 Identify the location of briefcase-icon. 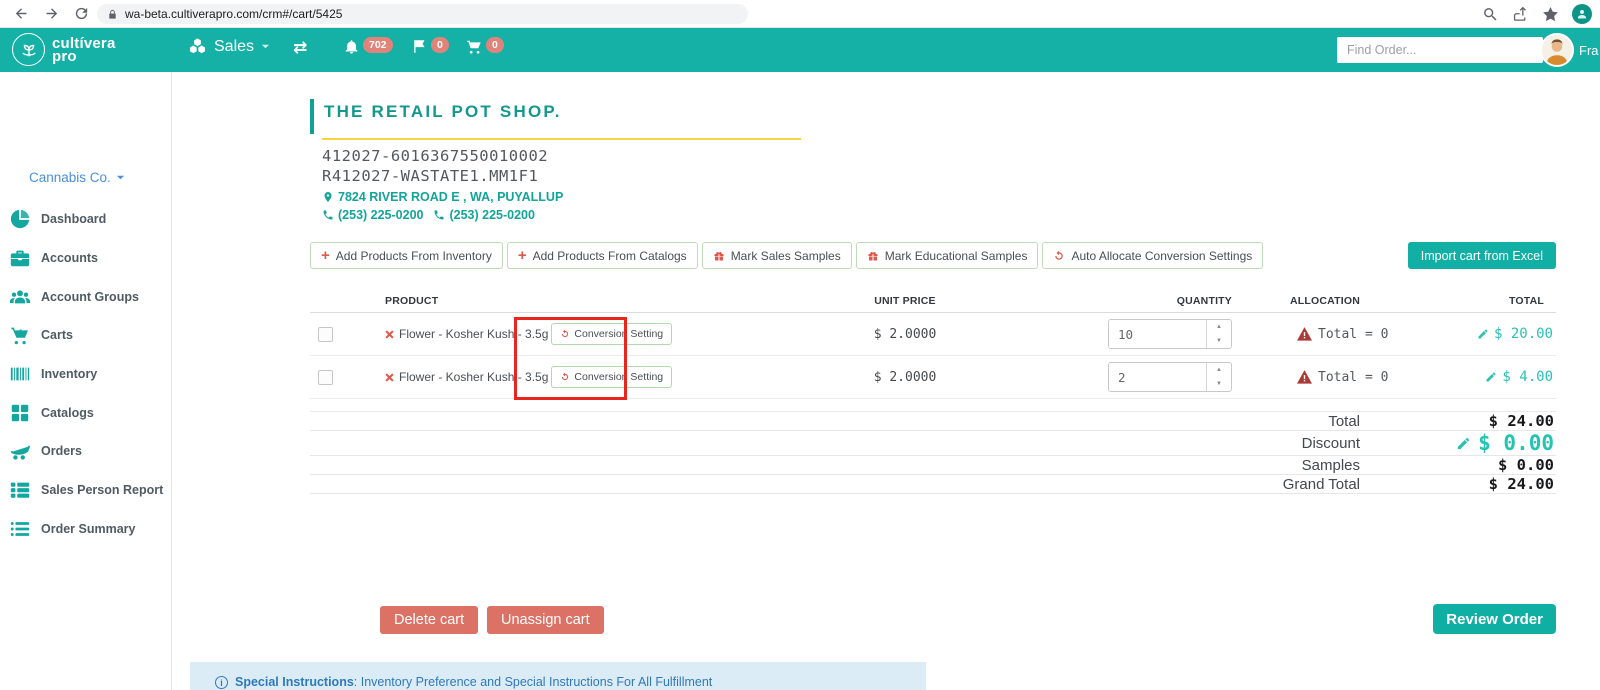
(20, 258).